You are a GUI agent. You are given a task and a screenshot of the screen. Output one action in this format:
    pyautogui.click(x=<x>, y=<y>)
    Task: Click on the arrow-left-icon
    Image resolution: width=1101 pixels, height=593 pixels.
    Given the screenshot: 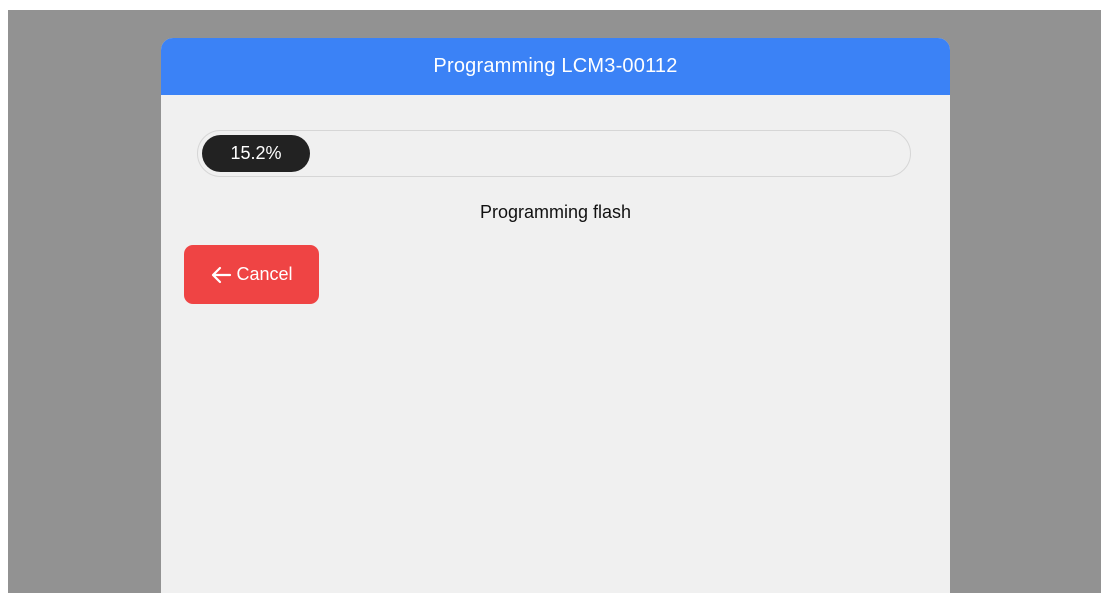 What is the action you would take?
    pyautogui.click(x=221, y=275)
    